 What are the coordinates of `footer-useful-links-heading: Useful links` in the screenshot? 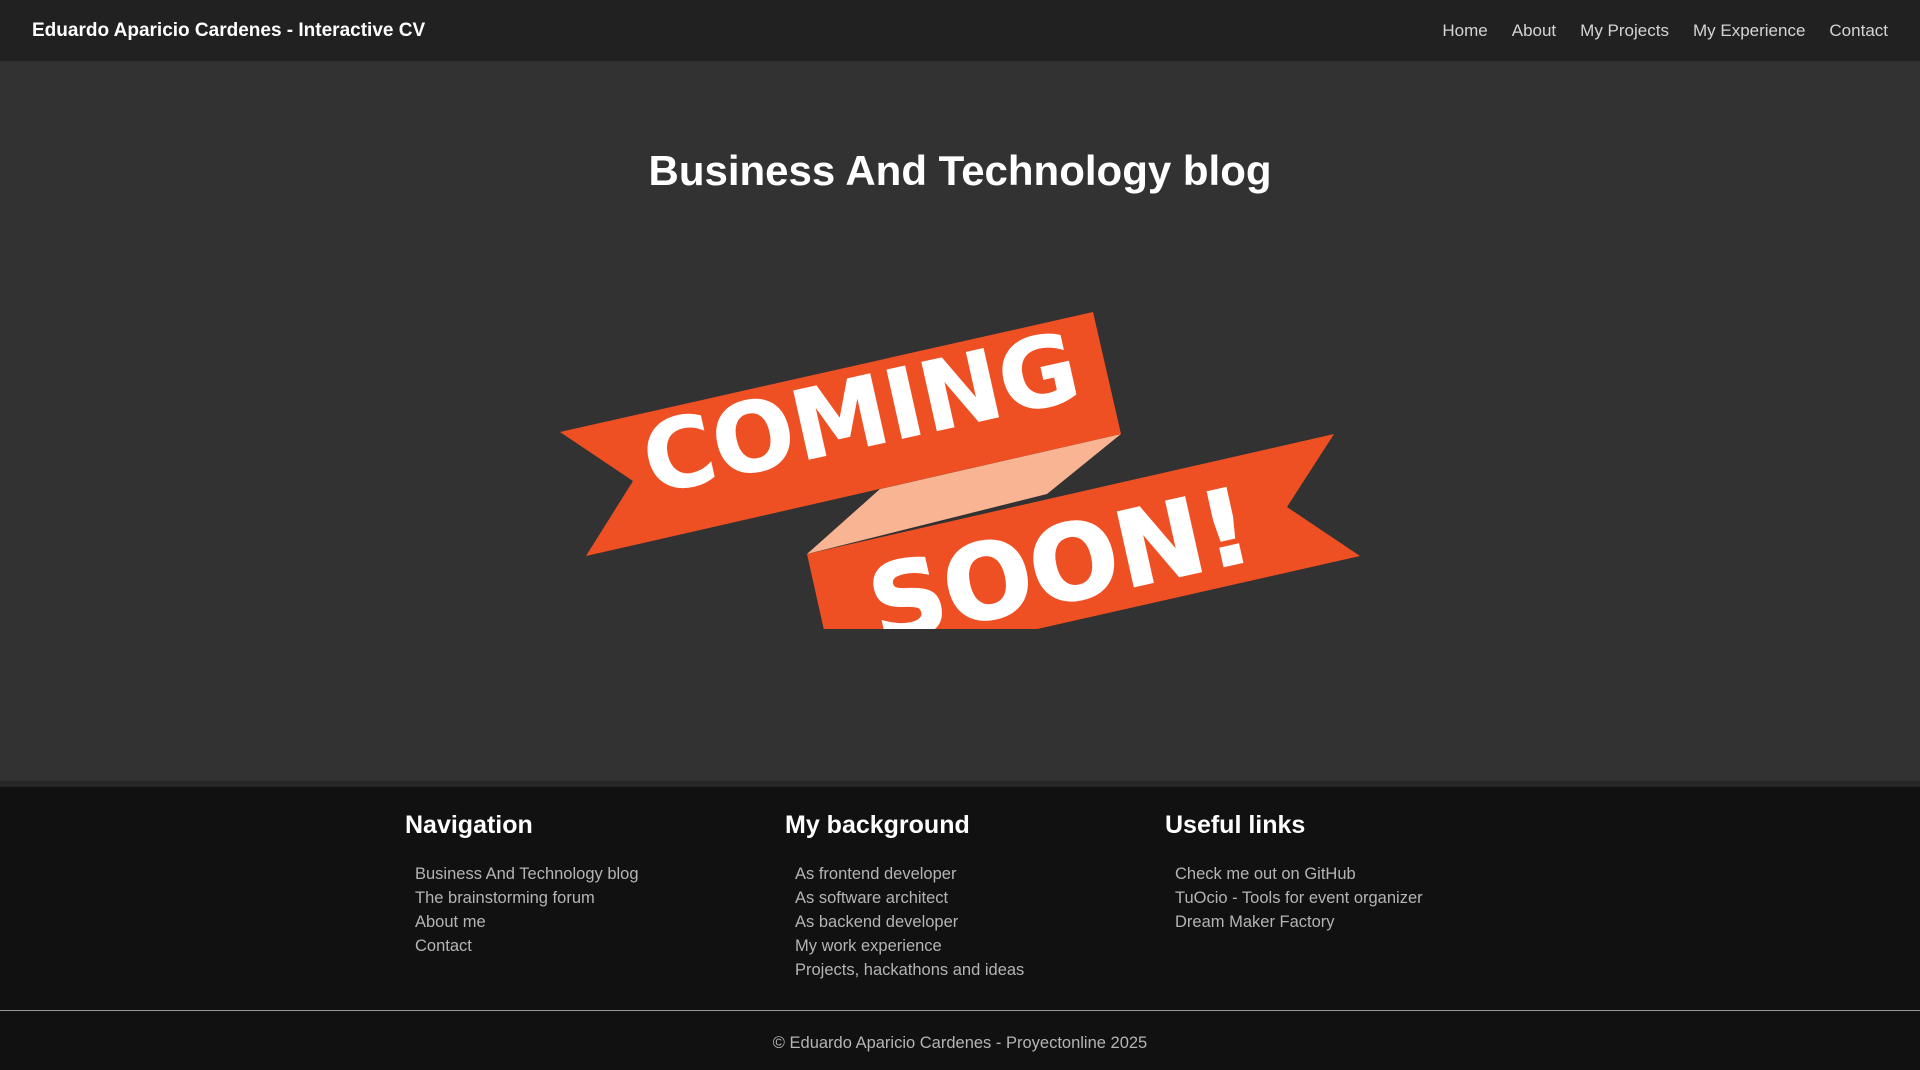 It's located at (1235, 825).